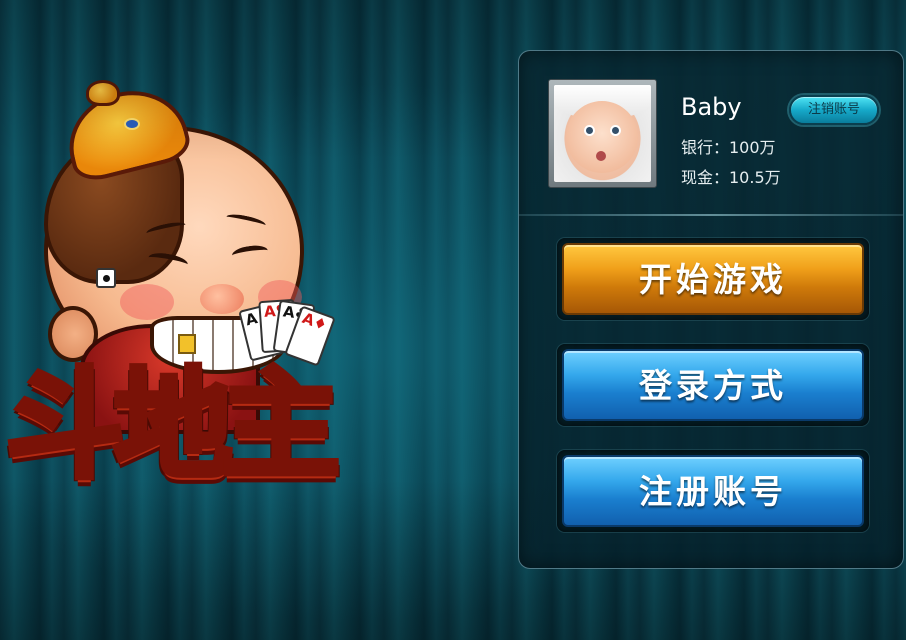 This screenshot has height=640, width=906. Describe the element at coordinates (103, 93) in the screenshot. I see `mascot-hat-knob` at that location.